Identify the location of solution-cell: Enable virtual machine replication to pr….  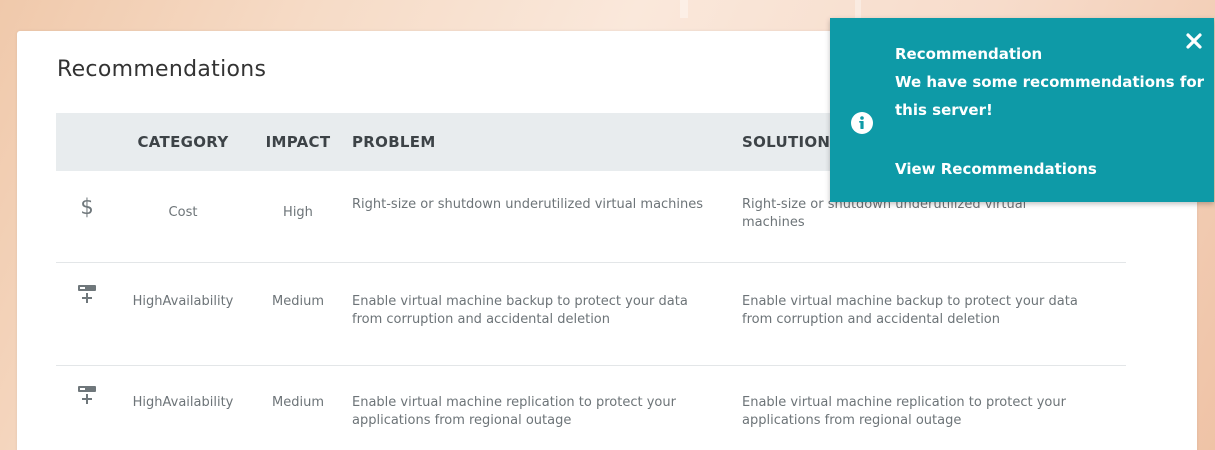
(904, 411).